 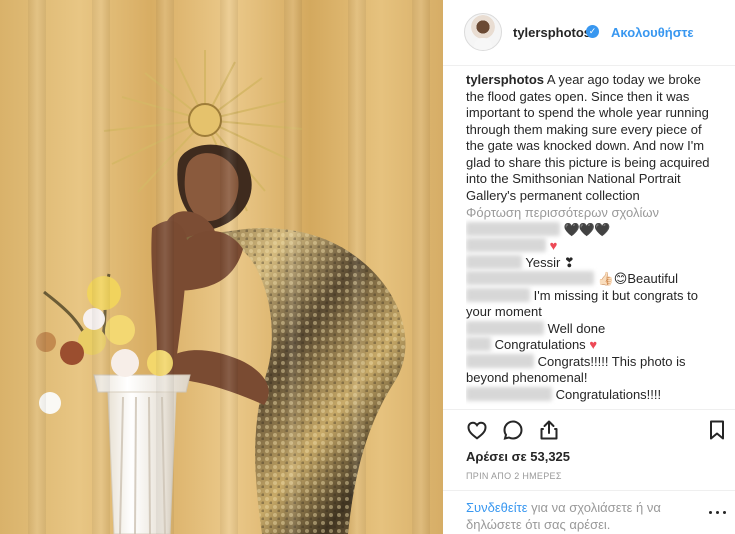 What do you see at coordinates (637, 278) in the screenshot?
I see `comment-text: 👍🏻😊Beautiful` at bounding box center [637, 278].